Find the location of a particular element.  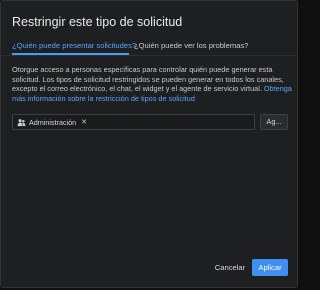

dialog-title: Restringir este tipo de solicitud is located at coordinates (97, 22).